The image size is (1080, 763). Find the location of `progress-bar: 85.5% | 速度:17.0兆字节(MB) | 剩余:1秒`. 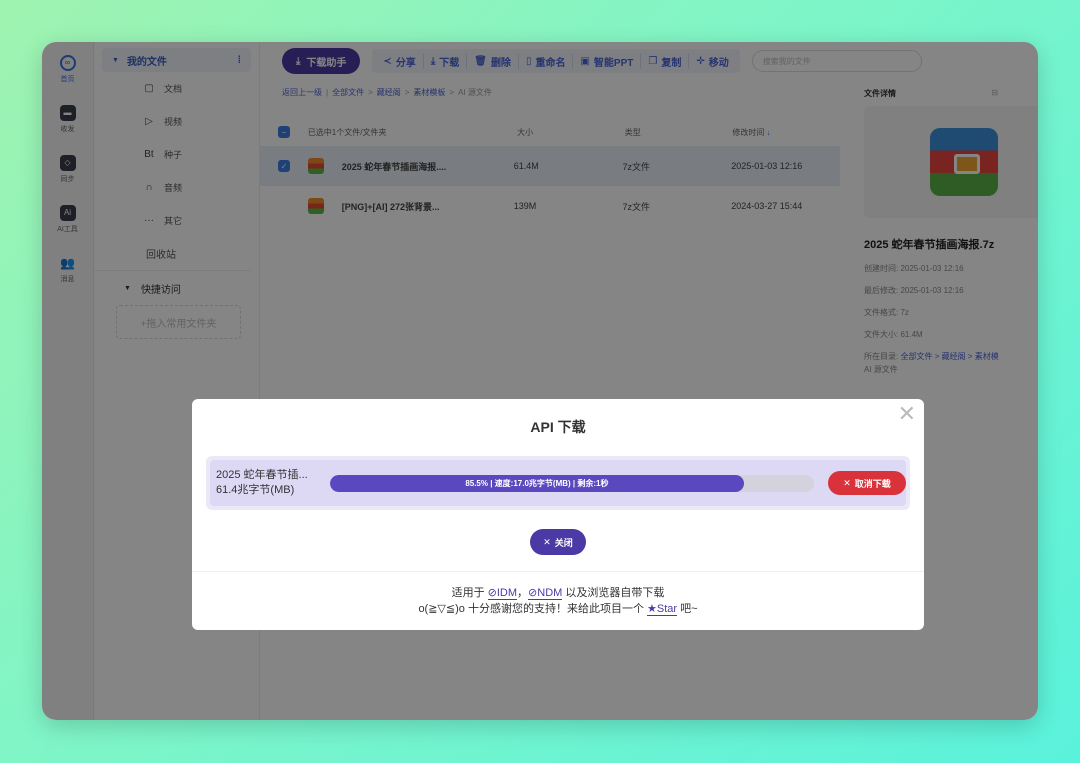

progress-bar: 85.5% | 速度:17.0兆字节(MB) | 剩余:1秒 is located at coordinates (572, 483).